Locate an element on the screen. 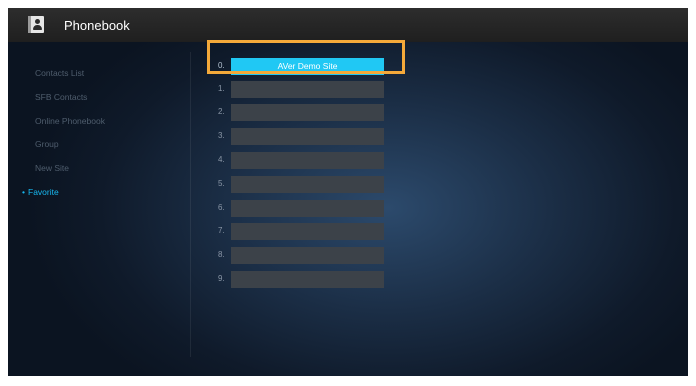  panel-divider is located at coordinates (190, 204).